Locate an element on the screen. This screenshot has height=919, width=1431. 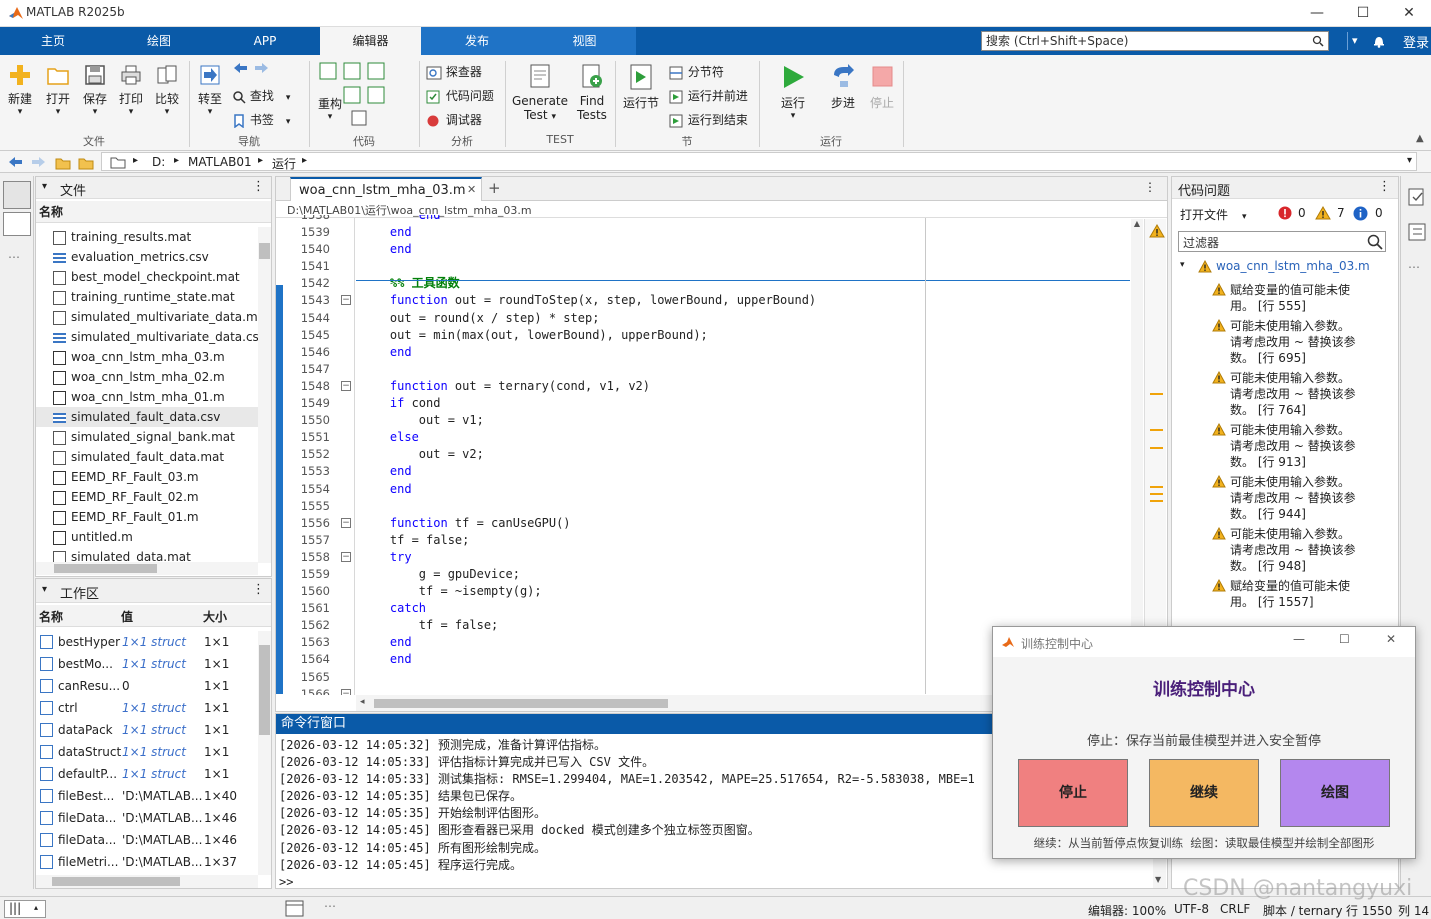
tab-view: 视图 is located at coordinates (584, 41).